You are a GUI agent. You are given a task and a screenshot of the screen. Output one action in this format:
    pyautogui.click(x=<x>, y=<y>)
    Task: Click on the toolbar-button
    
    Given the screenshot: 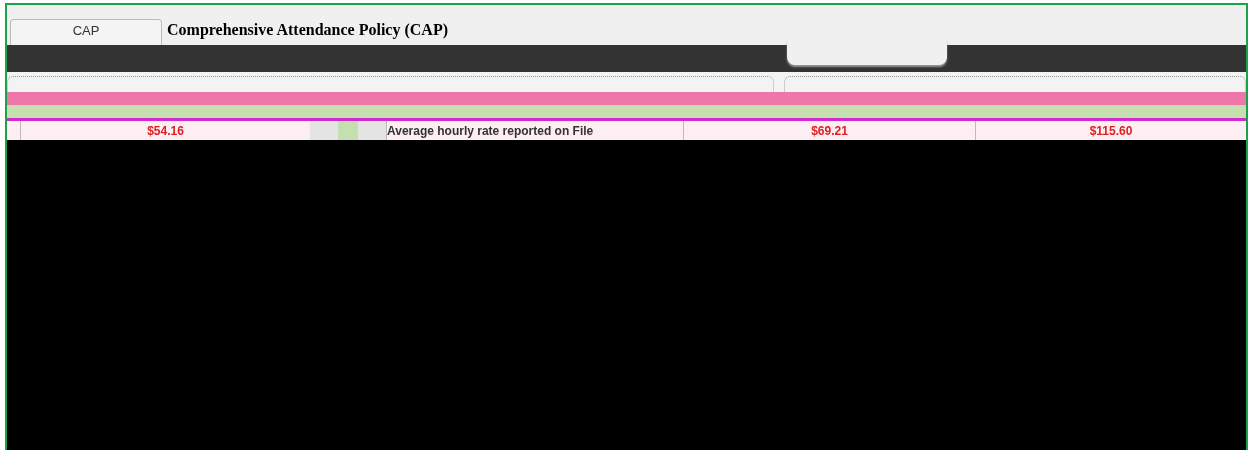 What is the action you would take?
    pyautogui.click(x=867, y=52)
    